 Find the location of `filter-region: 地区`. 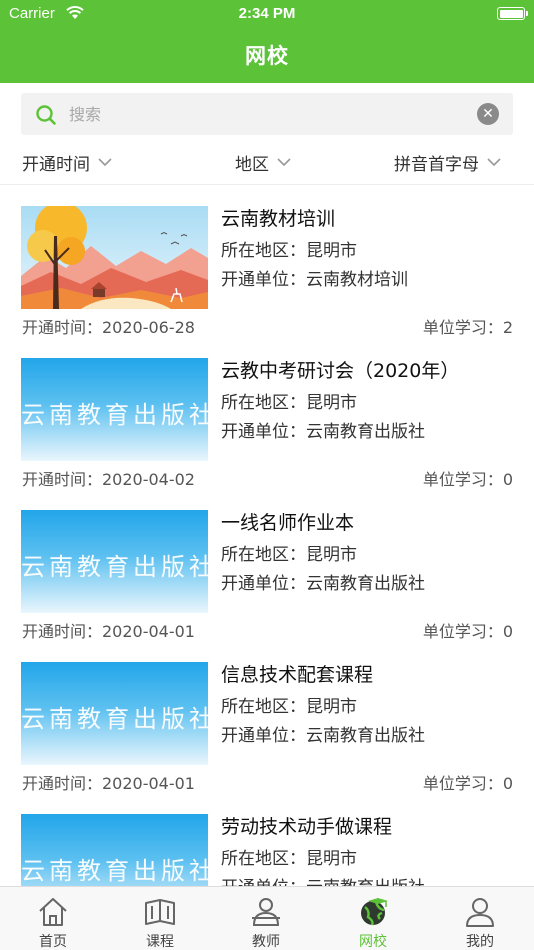

filter-region: 地区 is located at coordinates (263, 162).